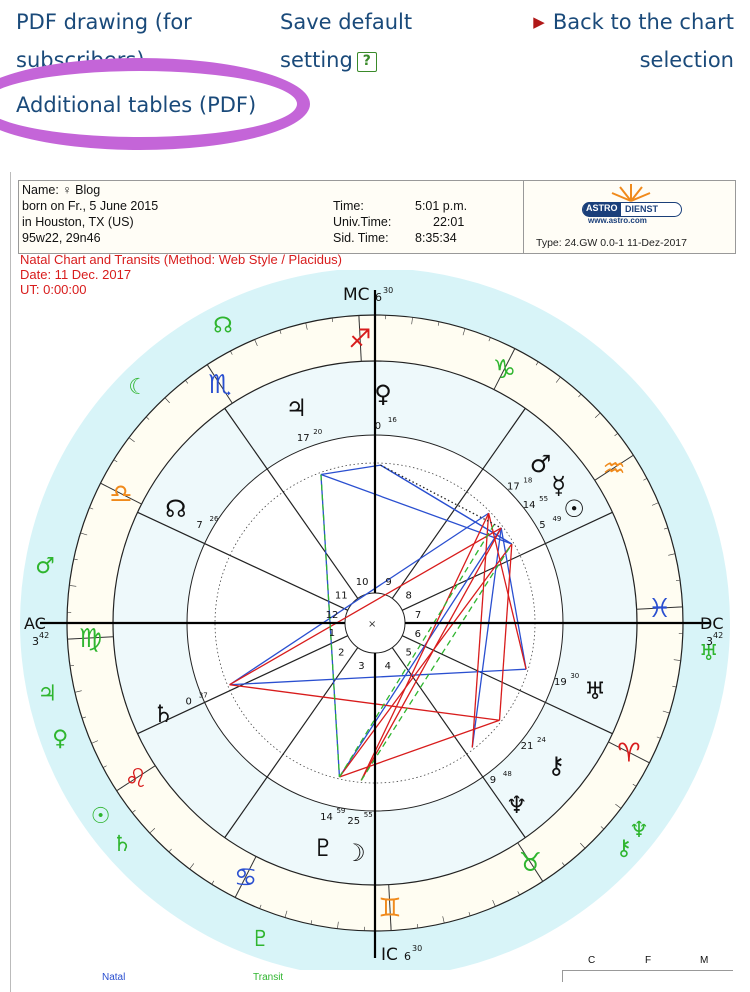  Describe the element at coordinates (659, 609) in the screenshot. I see `pisces-sign-icon: ♓` at that location.